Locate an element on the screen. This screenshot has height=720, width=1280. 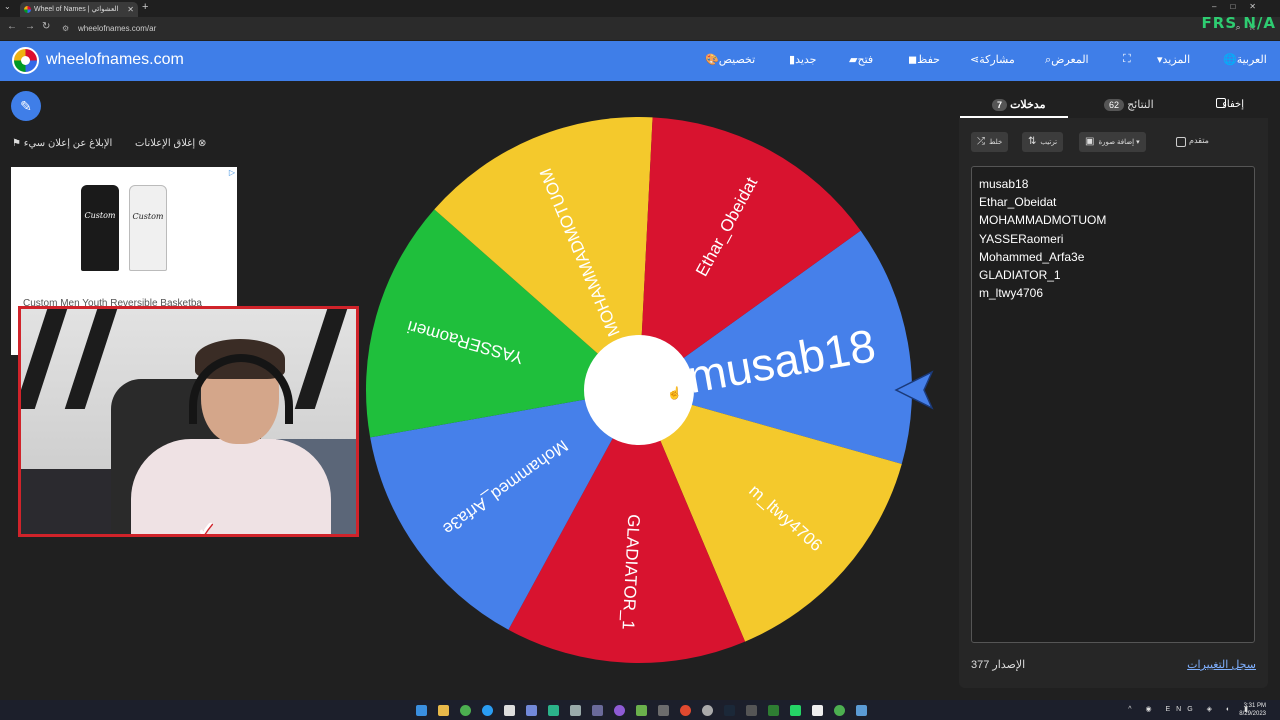
forward-icon: → is located at coordinates (30, 26).